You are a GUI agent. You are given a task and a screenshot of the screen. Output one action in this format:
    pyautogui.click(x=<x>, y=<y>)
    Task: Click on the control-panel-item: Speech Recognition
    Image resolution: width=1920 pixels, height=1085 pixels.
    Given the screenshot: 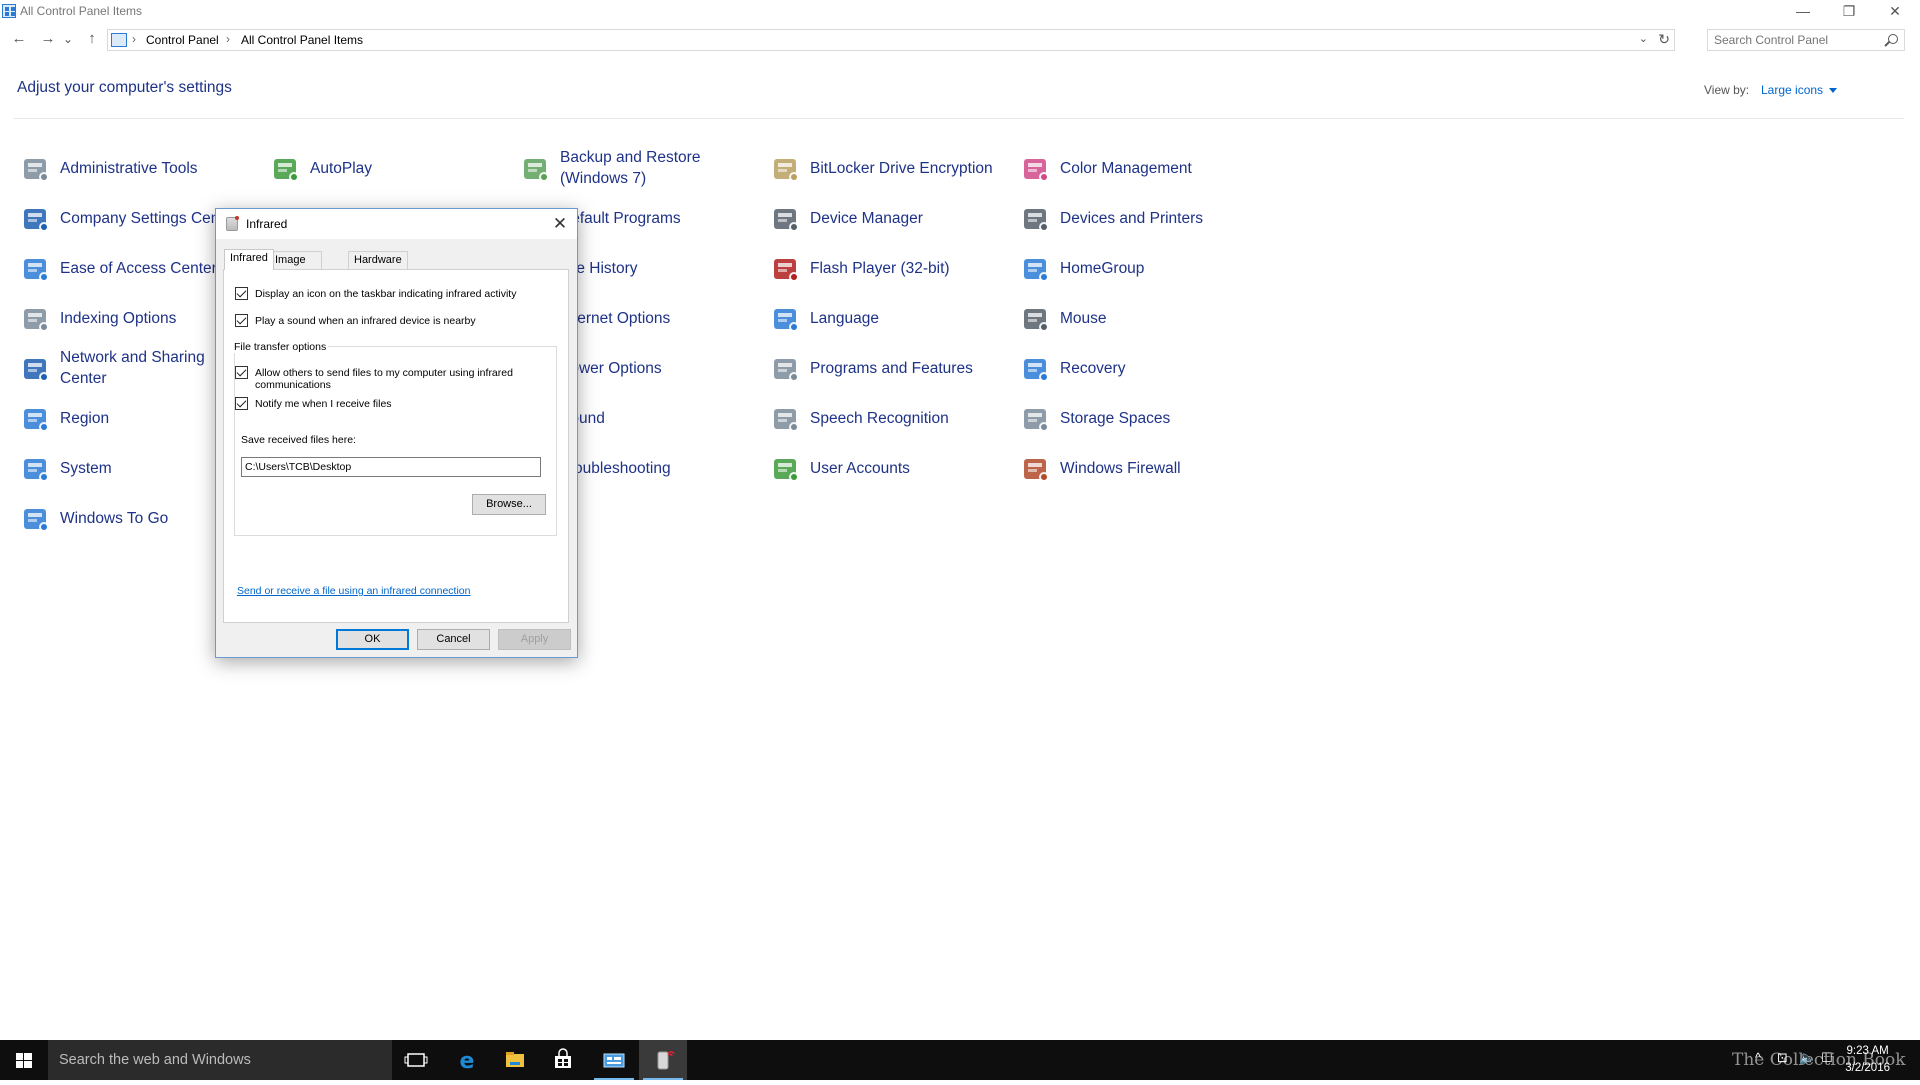 What is the action you would take?
    pyautogui.click(x=887, y=418)
    